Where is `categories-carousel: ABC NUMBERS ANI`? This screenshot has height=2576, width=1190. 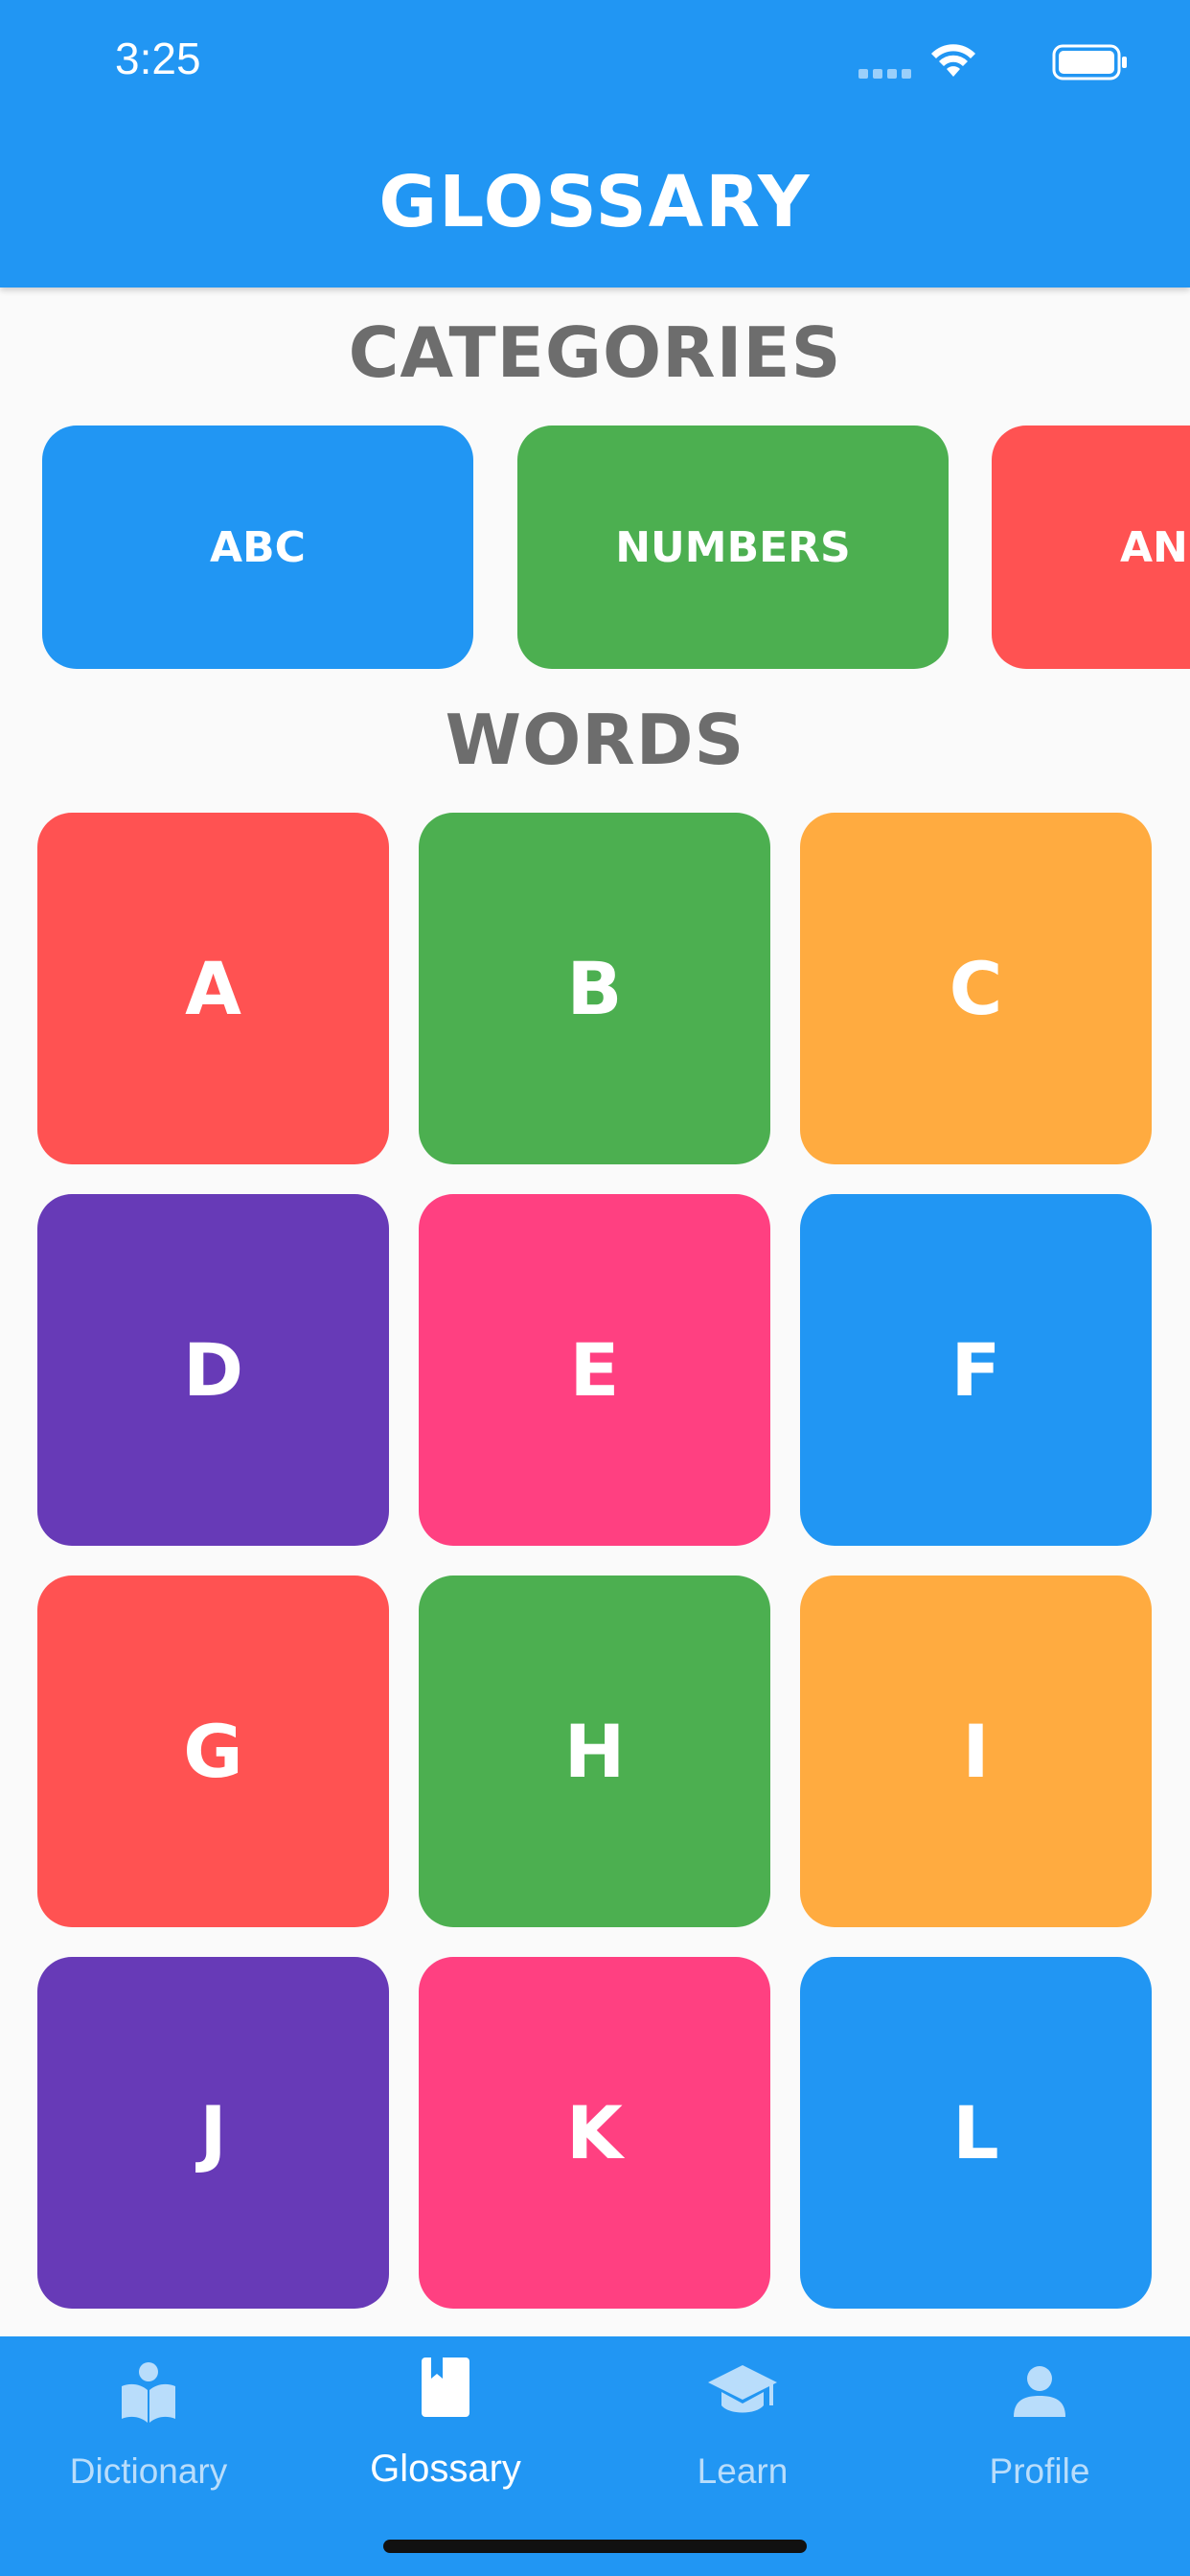
categories-carousel: ABC NUMBERS ANI is located at coordinates (595, 548).